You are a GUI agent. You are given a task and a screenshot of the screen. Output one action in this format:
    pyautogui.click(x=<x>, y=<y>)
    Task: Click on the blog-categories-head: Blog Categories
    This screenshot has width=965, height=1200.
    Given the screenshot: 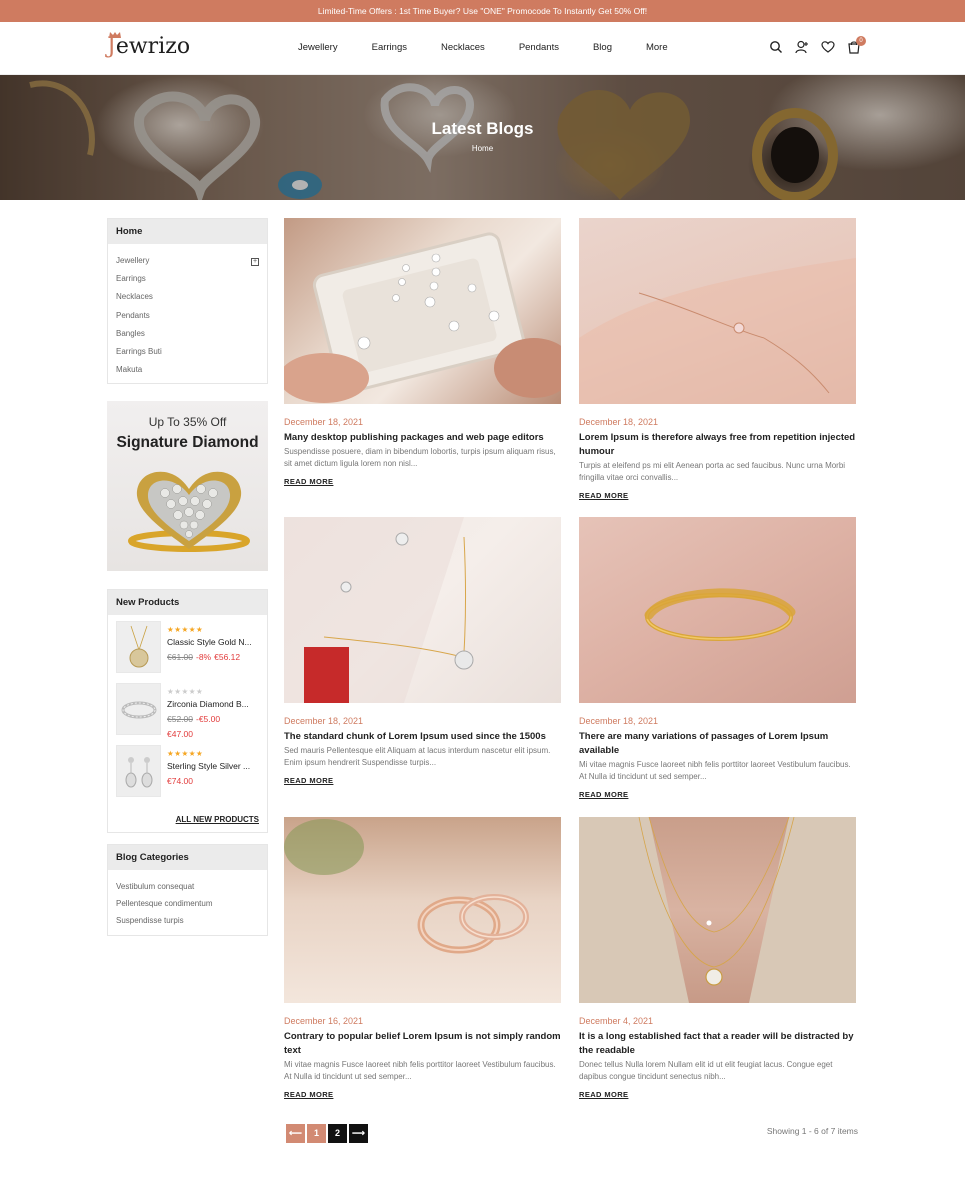 What is the action you would take?
    pyautogui.click(x=187, y=858)
    